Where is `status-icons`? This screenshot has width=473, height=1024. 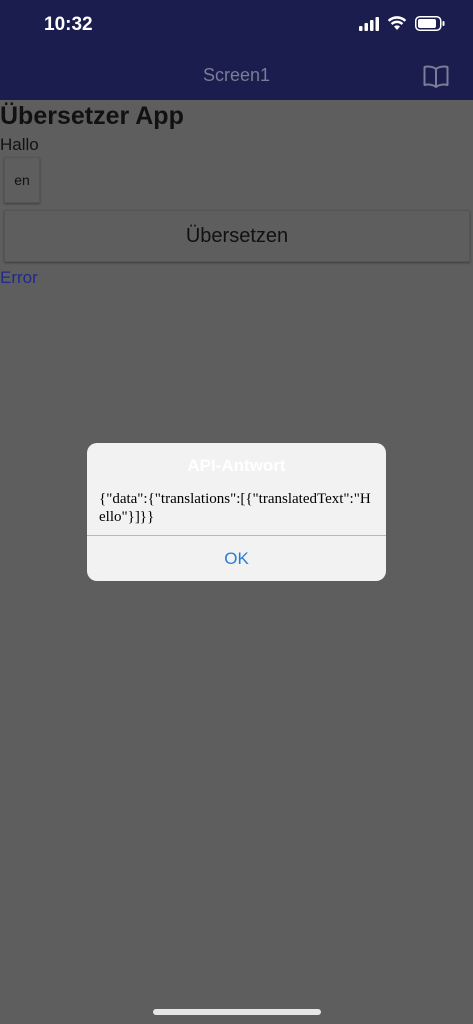 status-icons is located at coordinates (402, 26).